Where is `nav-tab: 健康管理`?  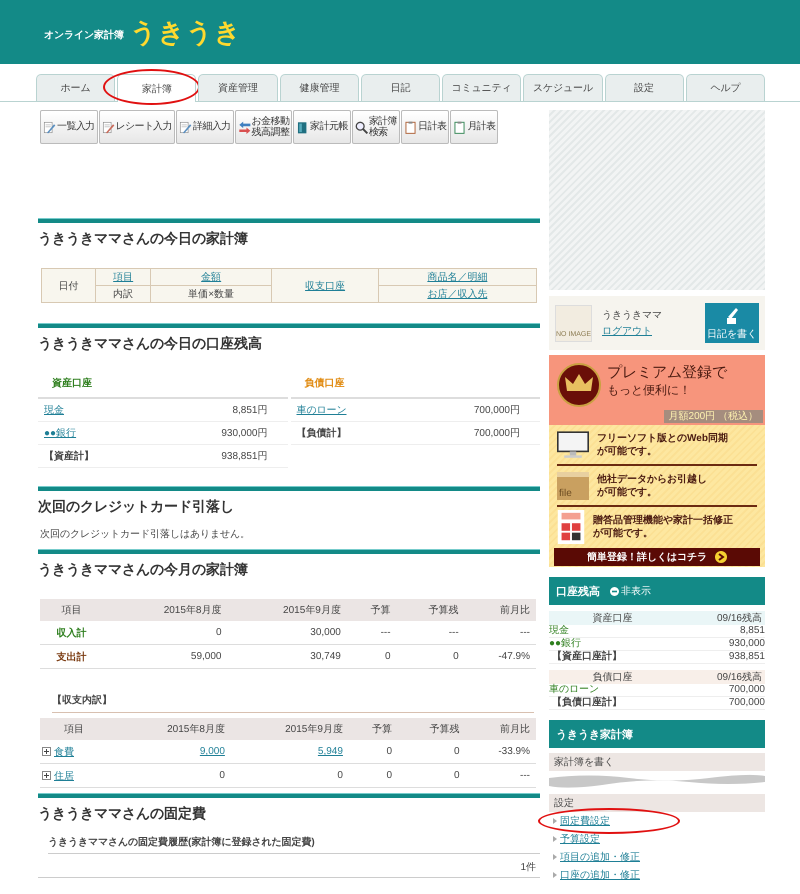 nav-tab: 健康管理 is located at coordinates (319, 87).